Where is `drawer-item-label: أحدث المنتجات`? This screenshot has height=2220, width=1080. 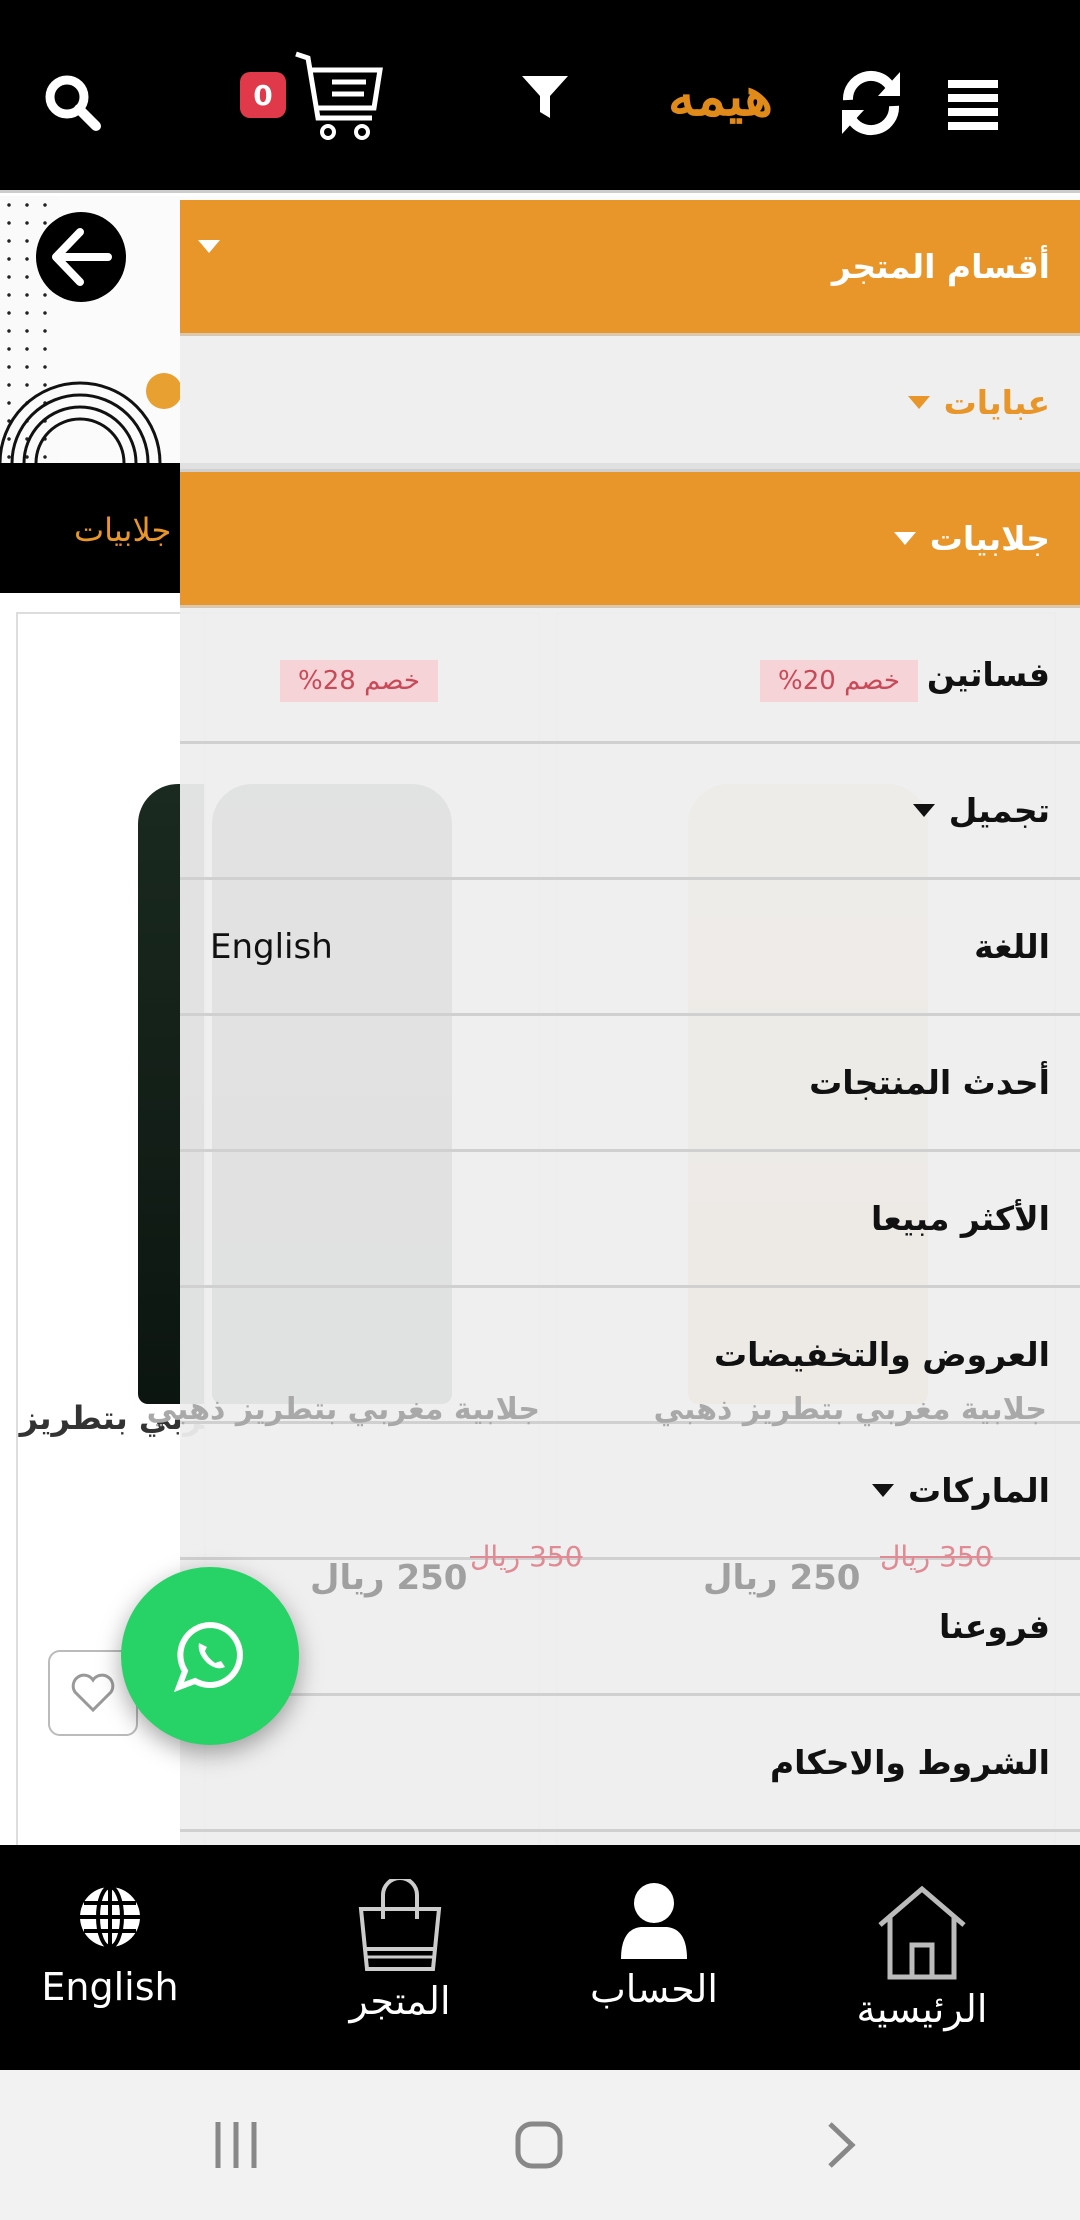 drawer-item-label: أحدث المنتجات is located at coordinates (929, 1082).